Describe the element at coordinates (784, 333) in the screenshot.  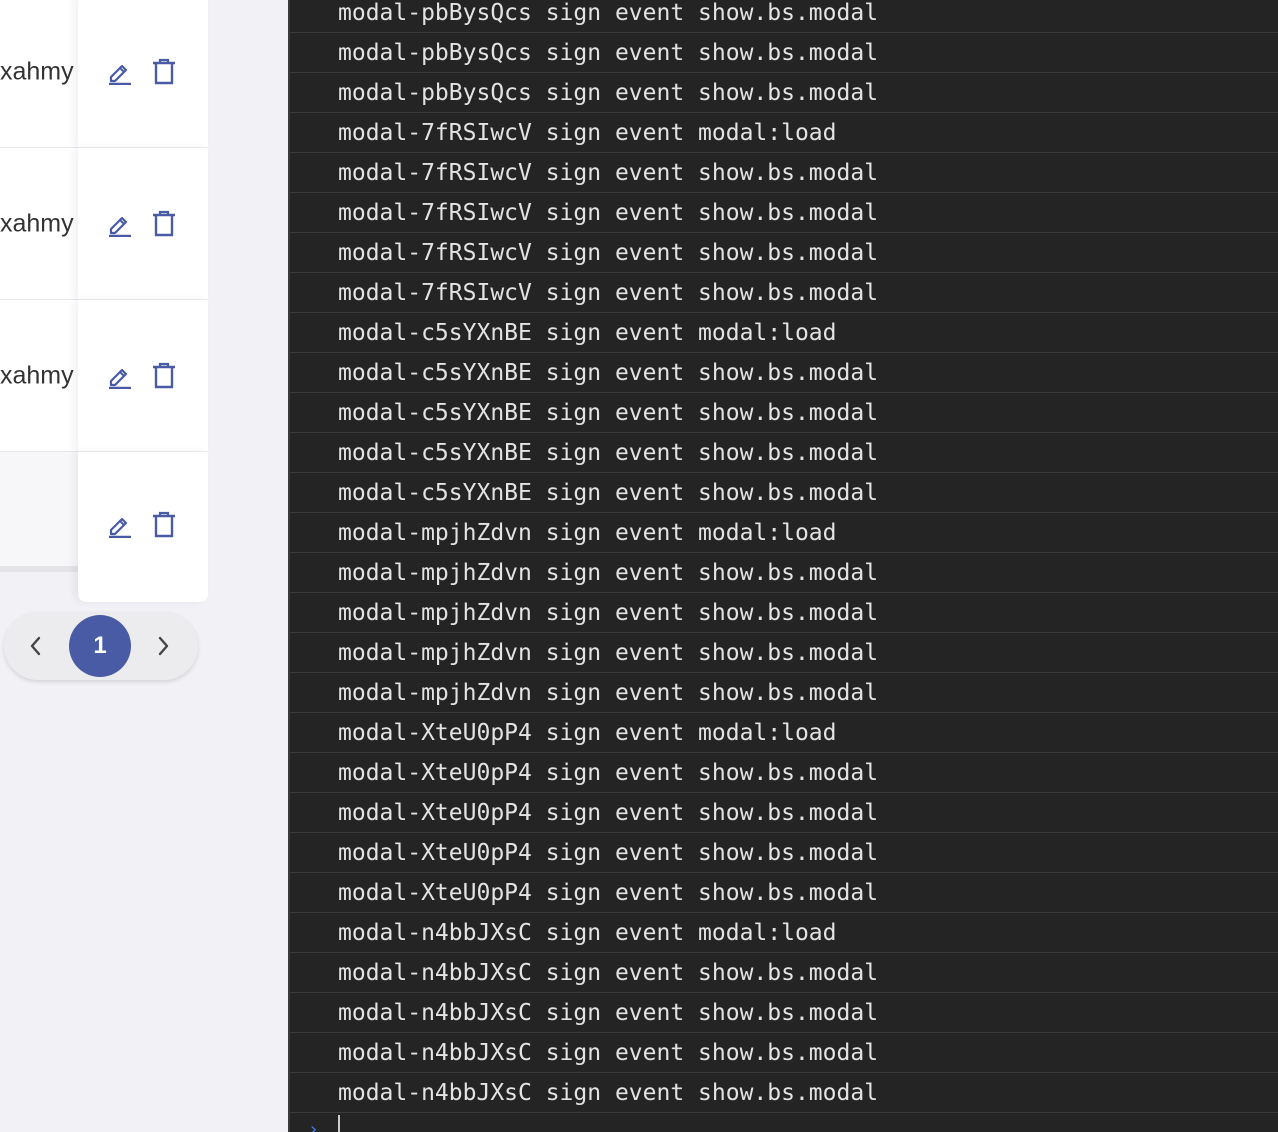
I see `console-log-line: modal-c5sYXnBE sign event modal:load` at that location.